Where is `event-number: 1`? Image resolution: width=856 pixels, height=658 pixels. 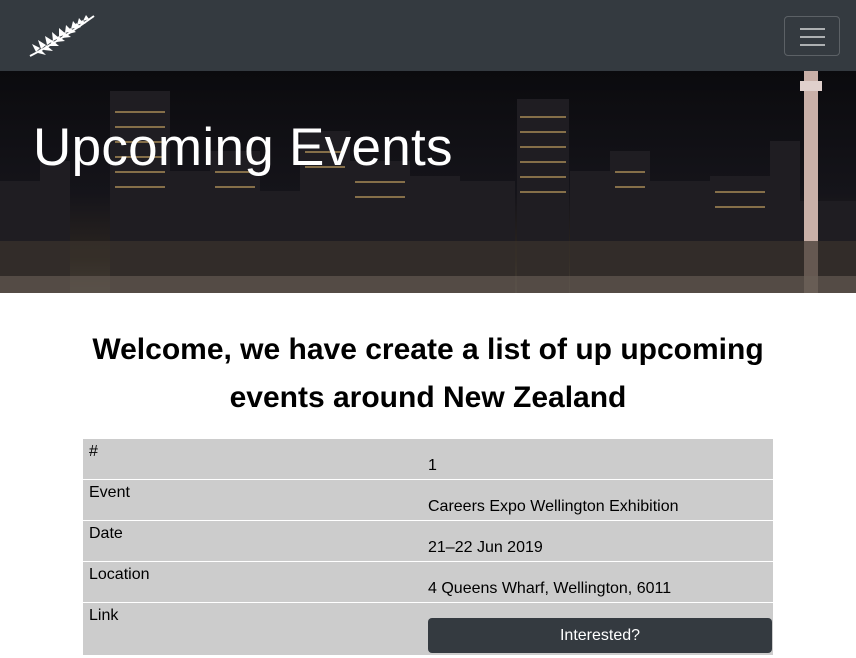
event-number: 1 is located at coordinates (432, 465).